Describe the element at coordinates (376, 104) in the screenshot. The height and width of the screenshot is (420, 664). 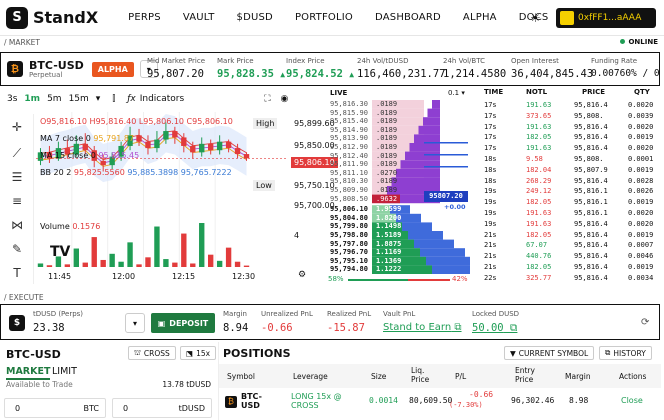
I see `orderbook-ask-row: 95,816.30 .0189` at that location.